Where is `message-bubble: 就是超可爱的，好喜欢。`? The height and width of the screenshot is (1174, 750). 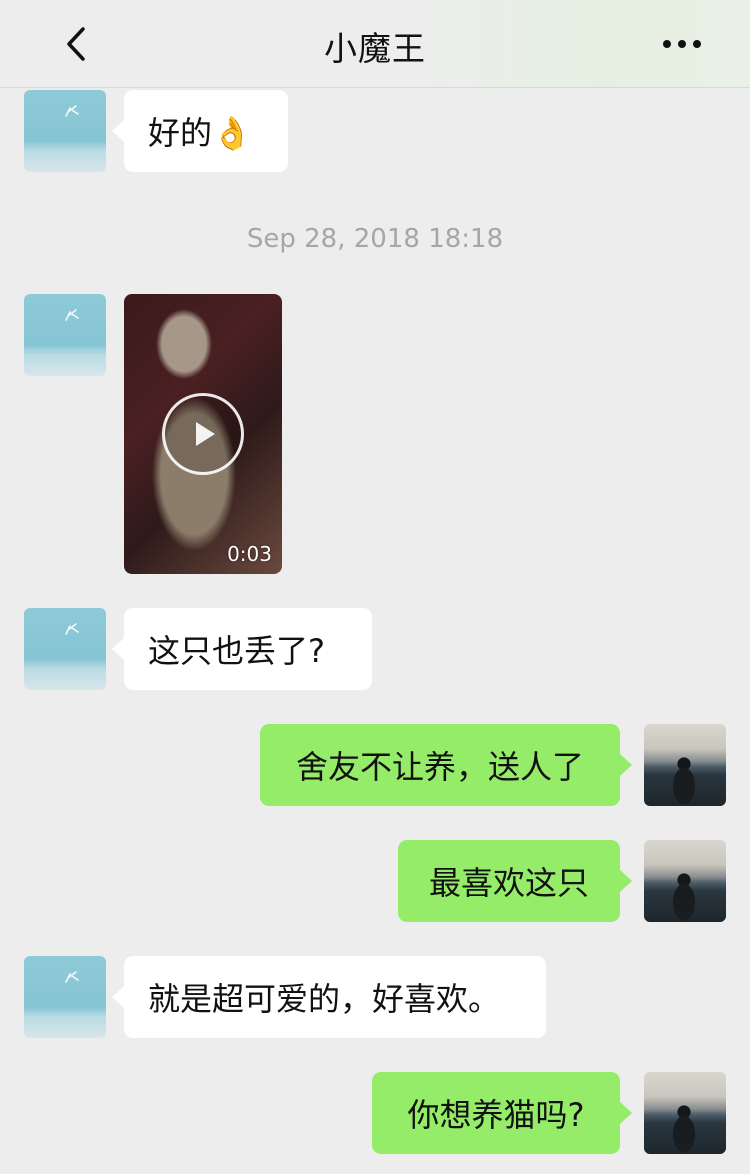
message-bubble: 就是超可爱的，好喜欢。 is located at coordinates (329, 997).